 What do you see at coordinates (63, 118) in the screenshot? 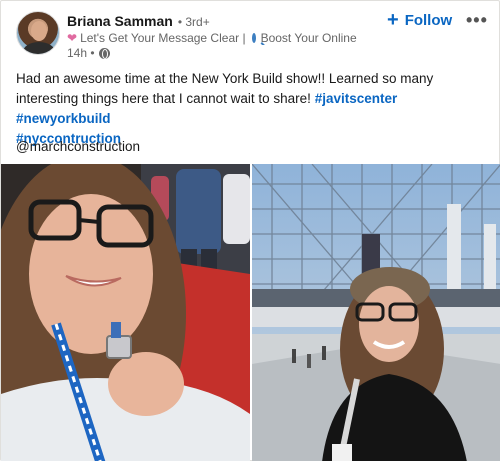
I see `hashtag-newyorkbuild: #newyorkbuild` at bounding box center [63, 118].